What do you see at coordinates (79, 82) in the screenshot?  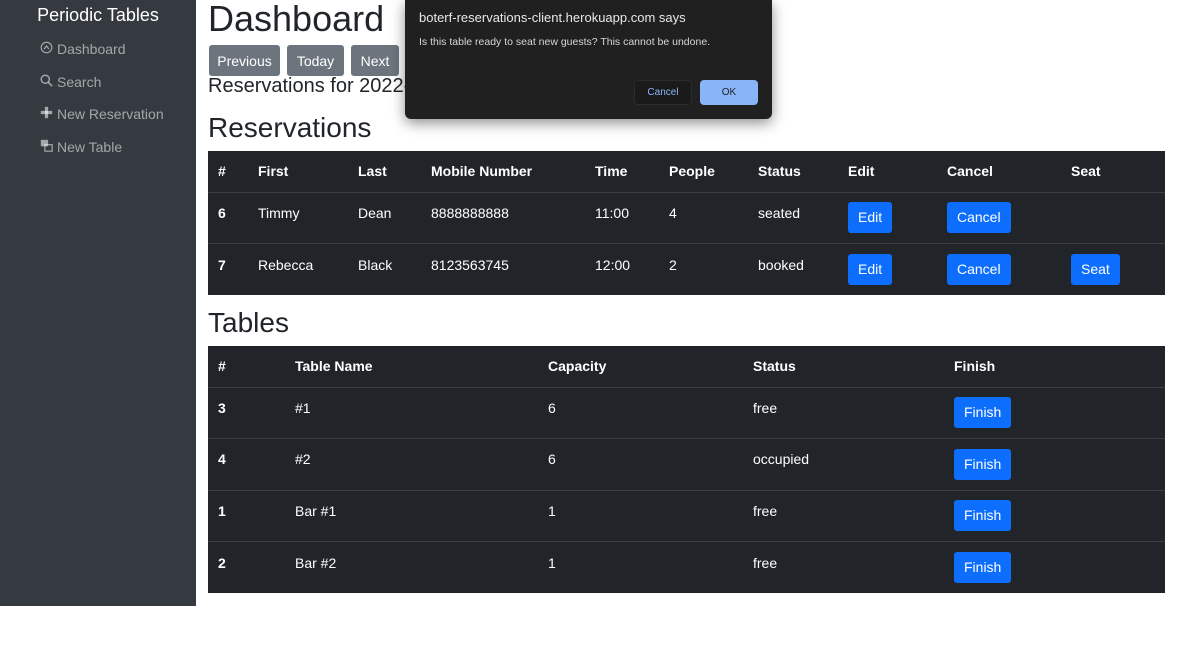 I see `sidebar-item-label: Search` at bounding box center [79, 82].